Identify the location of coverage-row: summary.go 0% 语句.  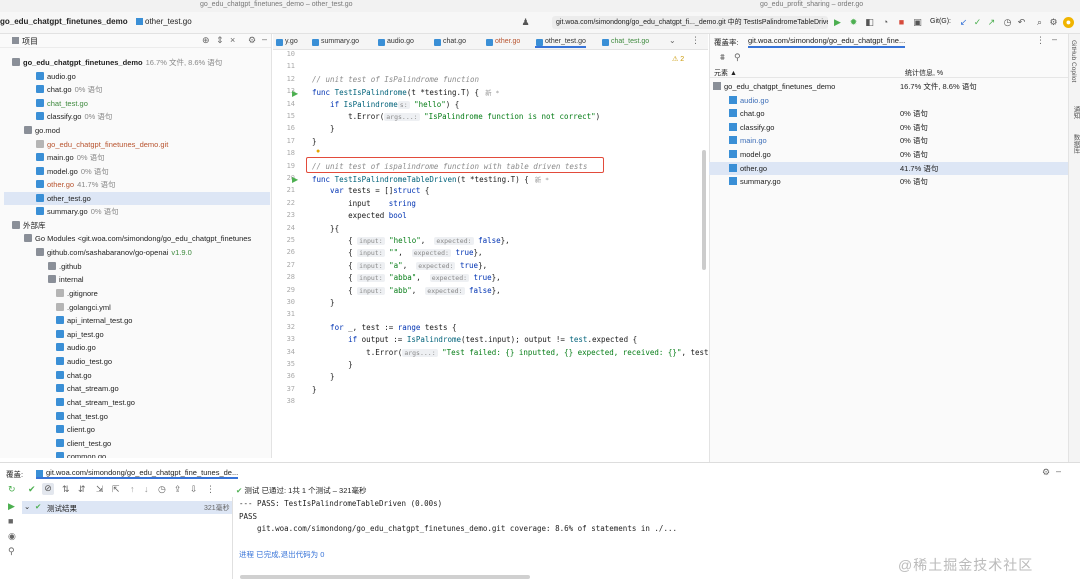
(889, 181).